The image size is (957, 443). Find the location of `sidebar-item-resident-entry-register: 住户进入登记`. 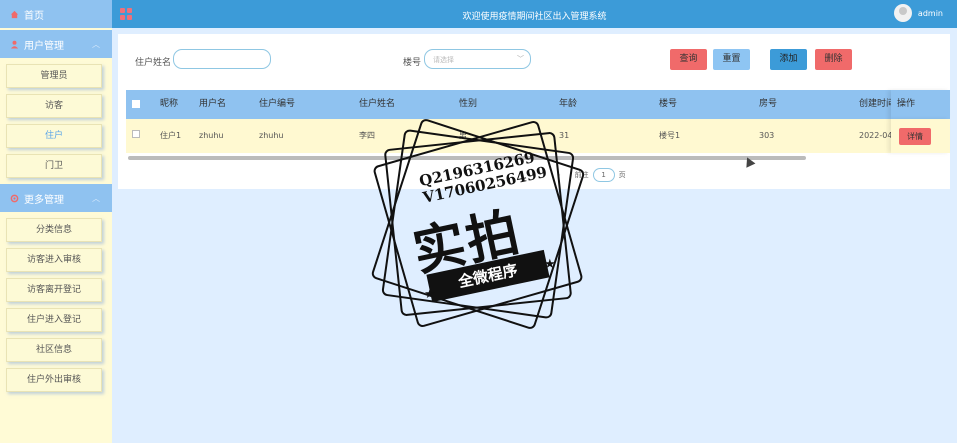

sidebar-item-resident-entry-register: 住户进入登记 is located at coordinates (54, 320).